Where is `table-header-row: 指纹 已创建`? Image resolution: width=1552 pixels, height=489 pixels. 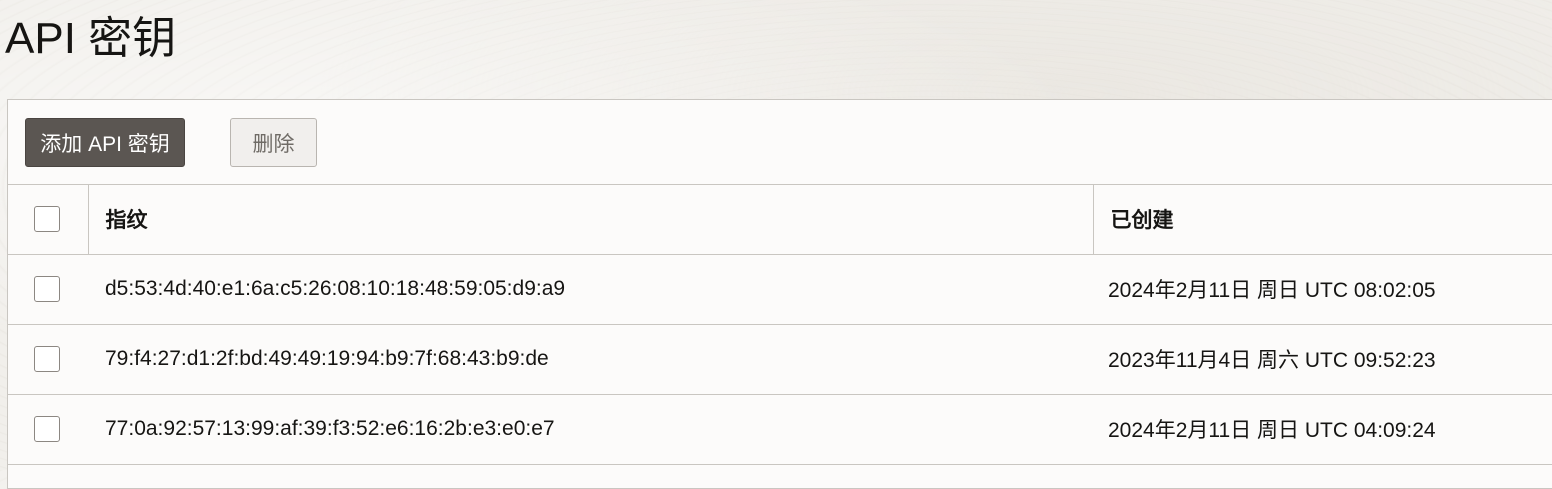
table-header-row: 指纹 已创建 is located at coordinates (780, 220).